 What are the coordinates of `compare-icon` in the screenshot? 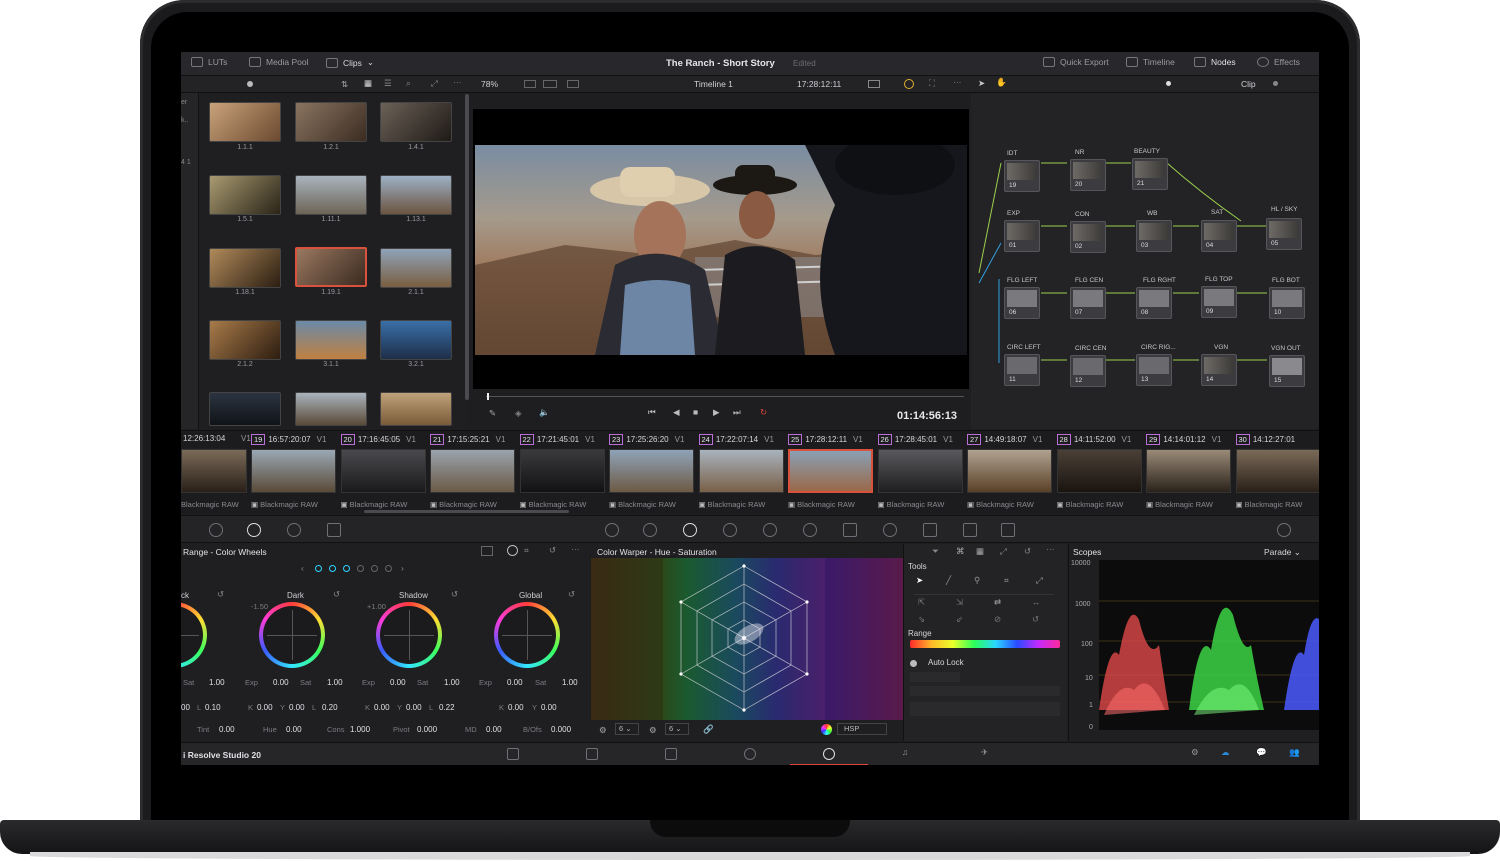 It's located at (573, 84).